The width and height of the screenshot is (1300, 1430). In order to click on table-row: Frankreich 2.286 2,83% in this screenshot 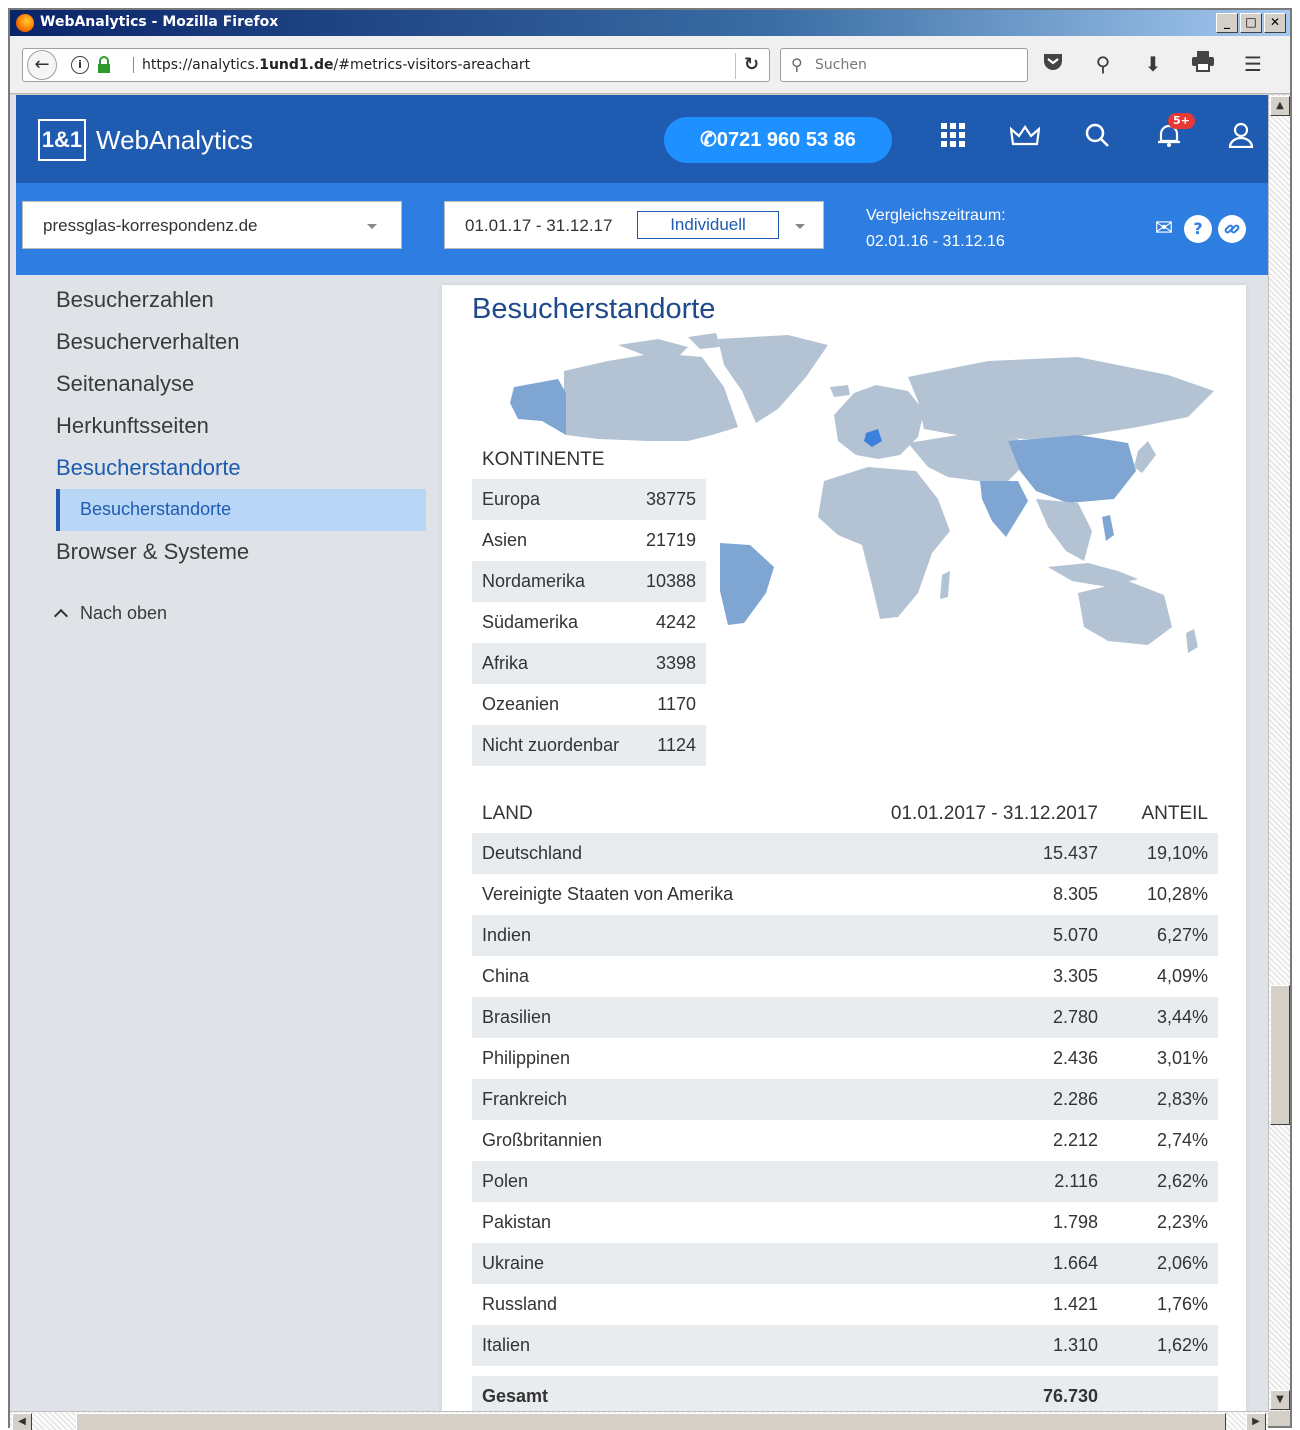, I will do `click(845, 1099)`.